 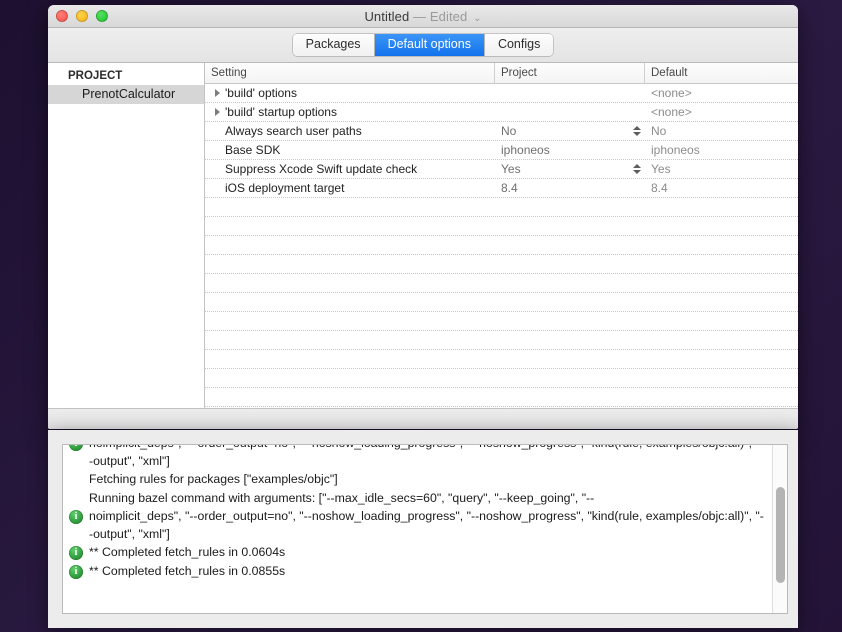 What do you see at coordinates (721, 169) in the screenshot?
I see `cell-default-value: Yes` at bounding box center [721, 169].